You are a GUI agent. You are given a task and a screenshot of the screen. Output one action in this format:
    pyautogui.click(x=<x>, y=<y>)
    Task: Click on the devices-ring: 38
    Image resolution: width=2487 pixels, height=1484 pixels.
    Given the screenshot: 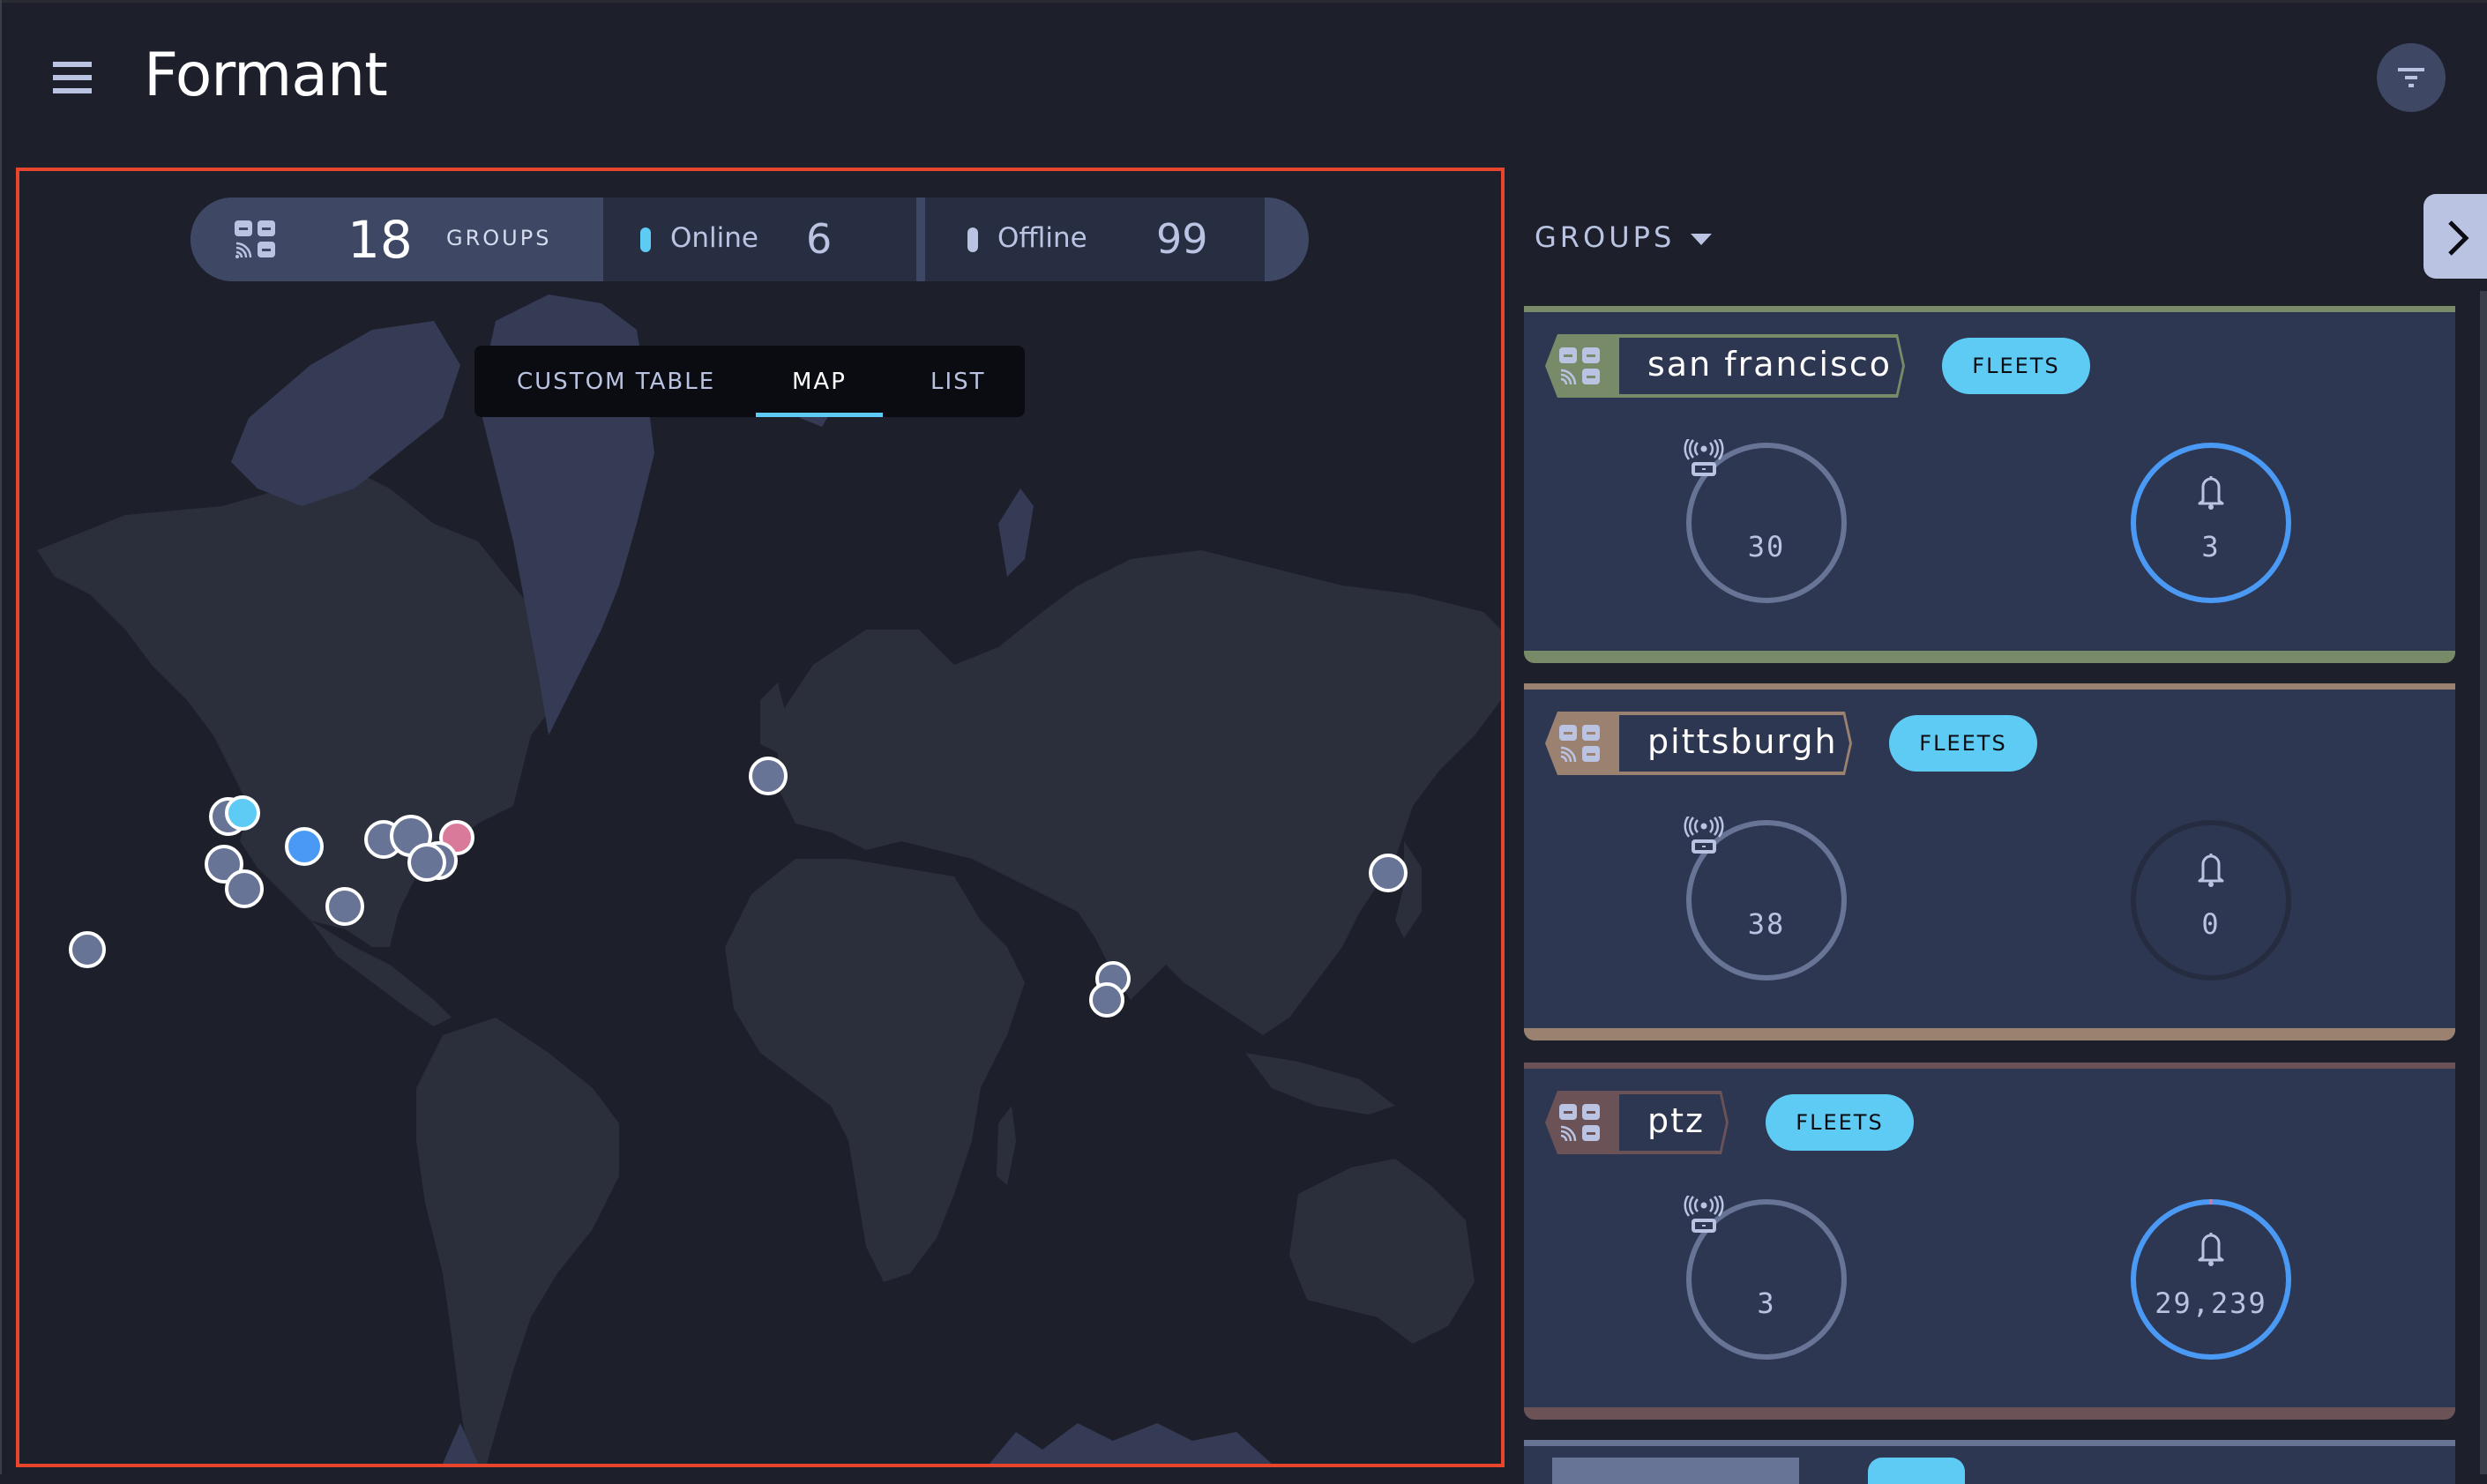 What is the action you would take?
    pyautogui.click(x=1766, y=901)
    